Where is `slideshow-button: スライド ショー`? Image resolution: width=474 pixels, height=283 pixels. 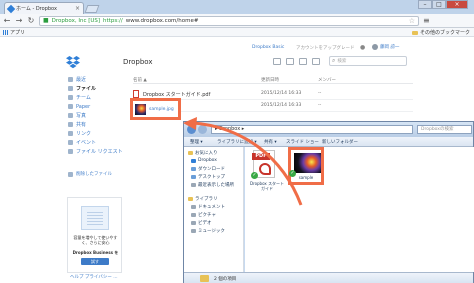 slideshow-button: スライド ショー is located at coordinates (302, 142).